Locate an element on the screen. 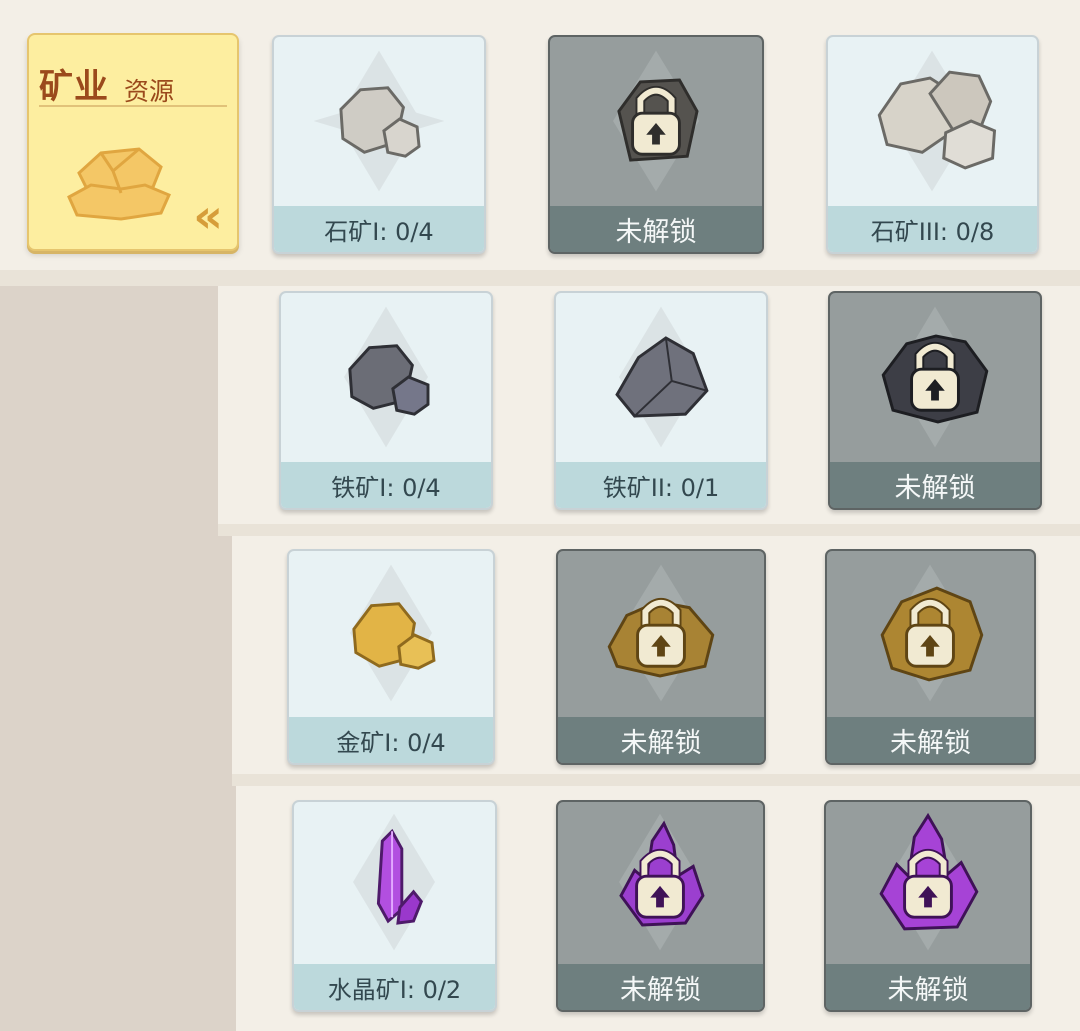 This screenshot has width=1080, height=1031. gold-ore-icon is located at coordinates (391, 634).